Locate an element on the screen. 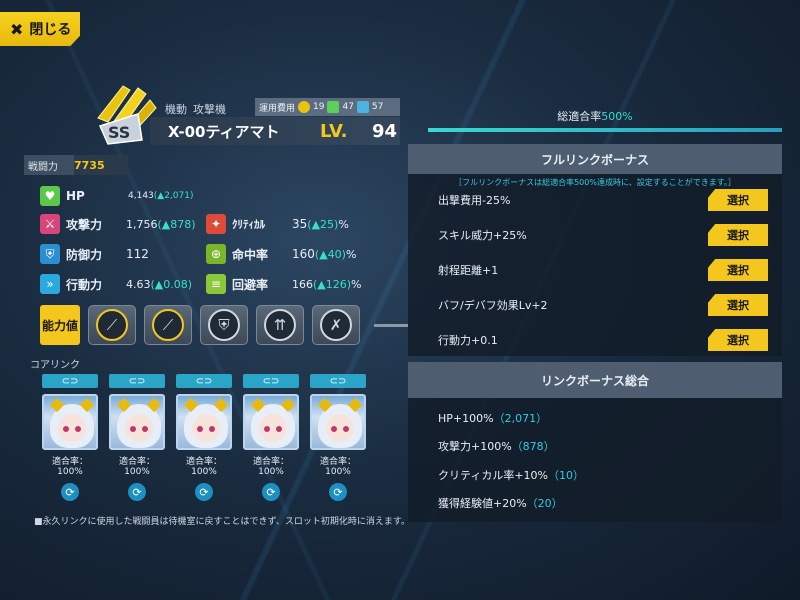 The image size is (800, 600). stat-accuracy-value: 160 is located at coordinates (303, 254).